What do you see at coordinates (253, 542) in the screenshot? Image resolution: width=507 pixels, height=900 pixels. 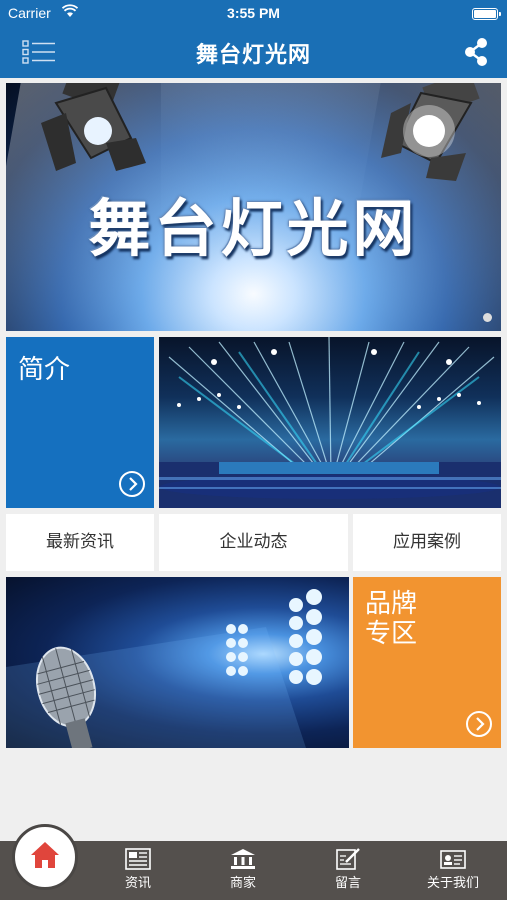 I see `link-company-news: 企业动态` at bounding box center [253, 542].